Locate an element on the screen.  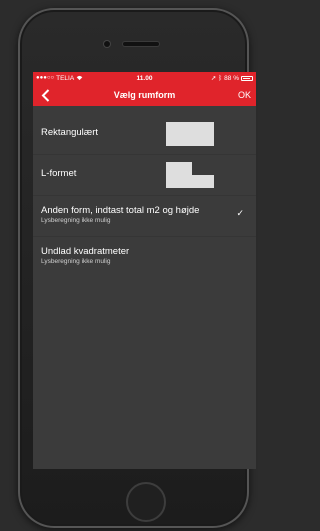
ok-button: OK is located at coordinates (244, 95).